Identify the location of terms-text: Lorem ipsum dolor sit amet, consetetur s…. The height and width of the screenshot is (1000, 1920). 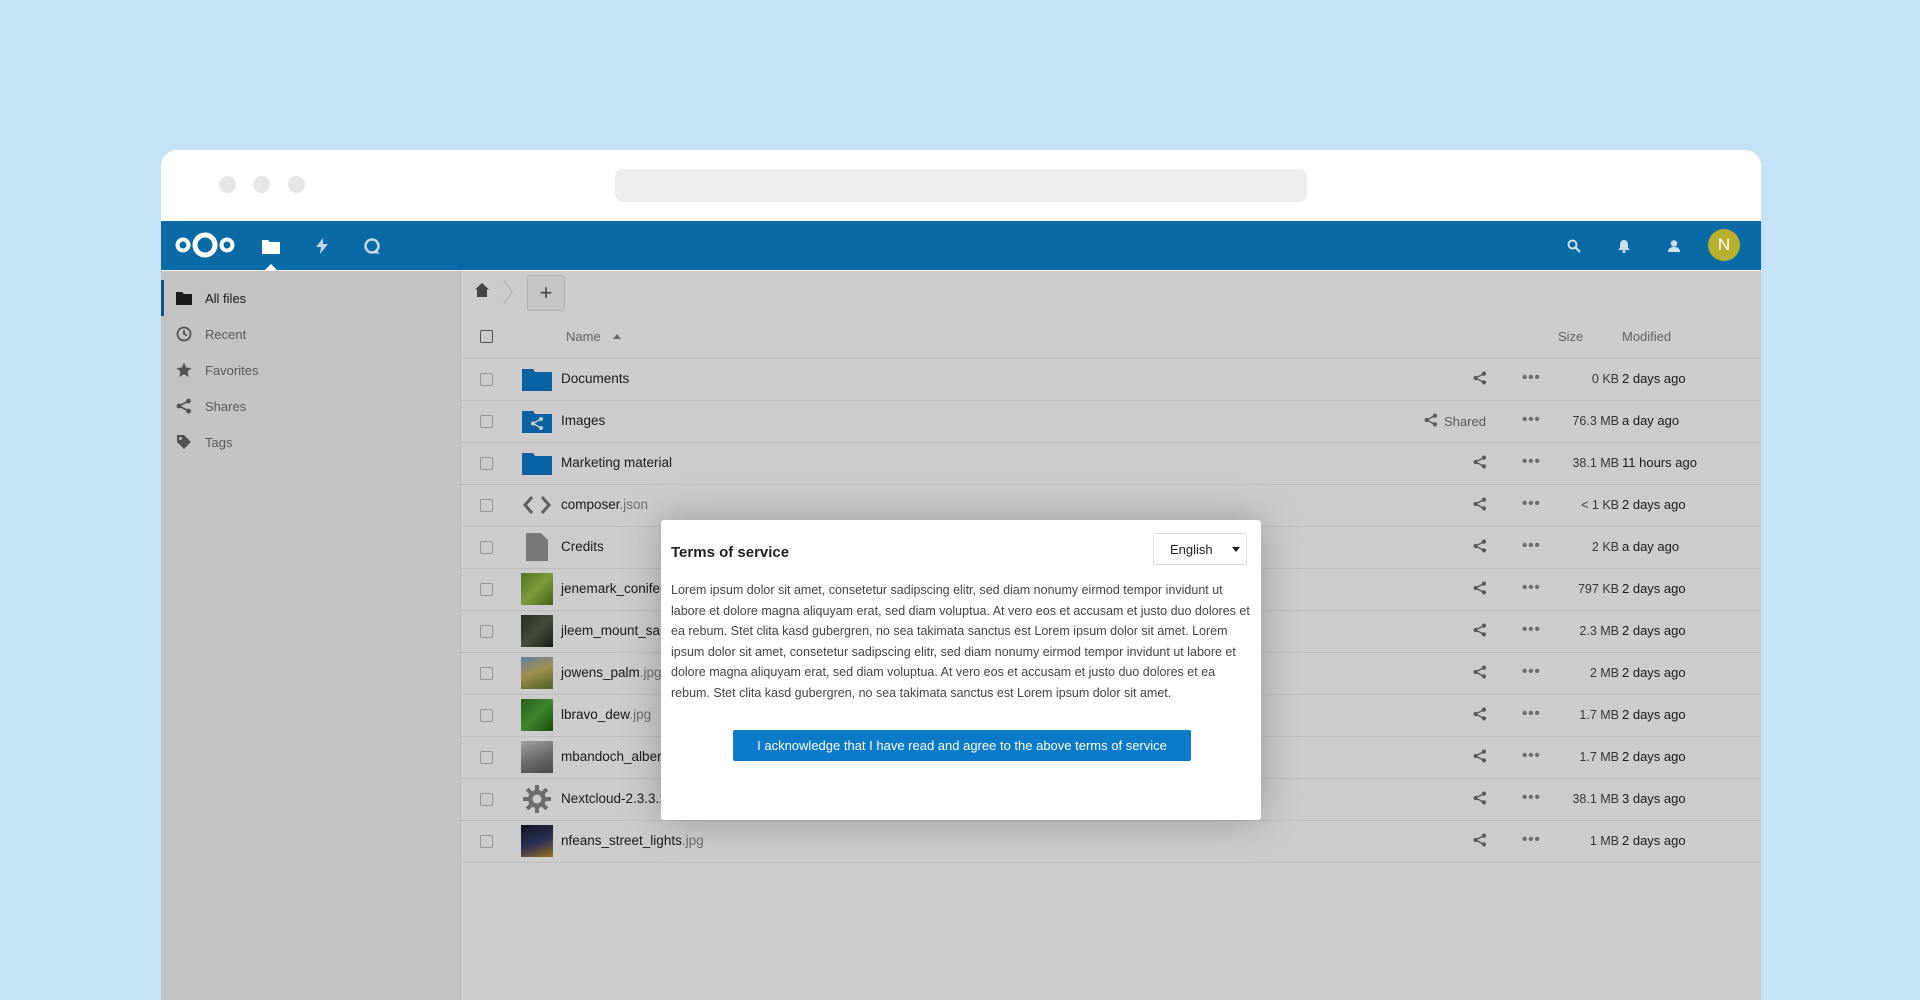
(960, 641).